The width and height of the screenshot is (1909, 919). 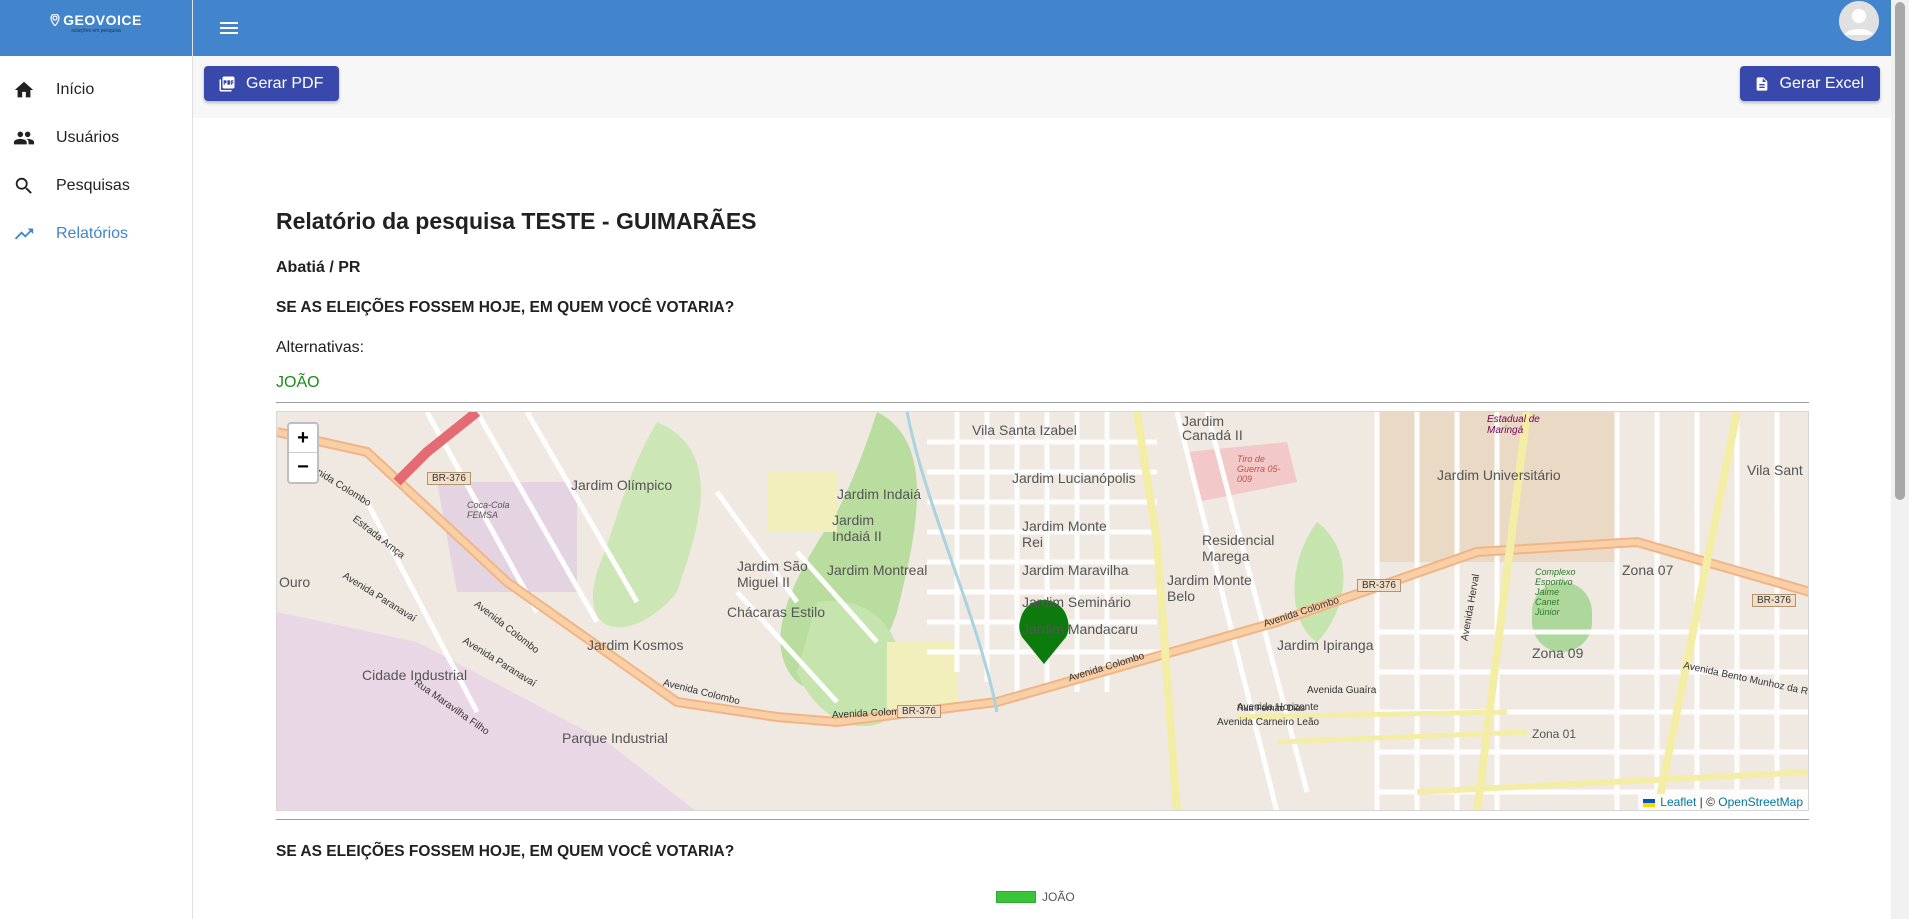 I want to click on chart-legend: JOÃO, so click(x=1035, y=897).